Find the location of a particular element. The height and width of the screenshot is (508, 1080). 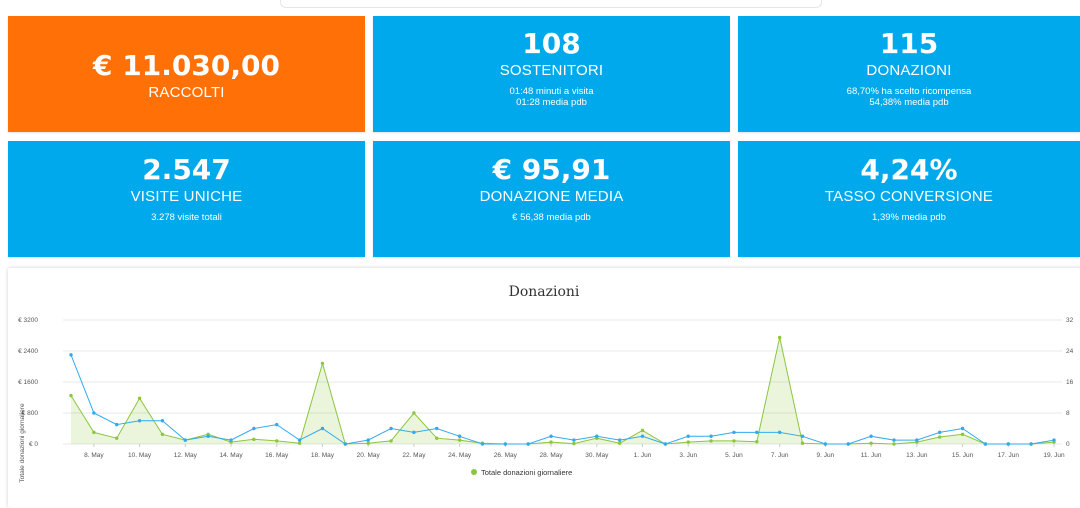

y-tick-label: € 2400 is located at coordinates (28, 351).